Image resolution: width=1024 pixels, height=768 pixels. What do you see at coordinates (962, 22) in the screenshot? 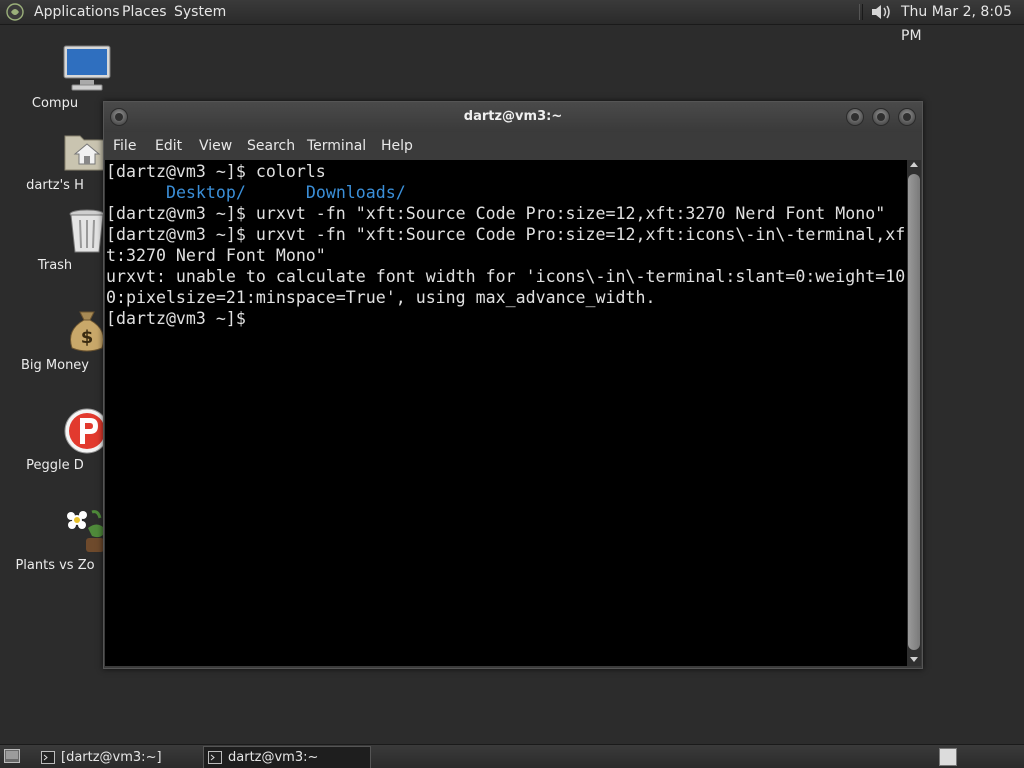
I see `clock: Thu Mar 2, 8:05 PM` at bounding box center [962, 22].